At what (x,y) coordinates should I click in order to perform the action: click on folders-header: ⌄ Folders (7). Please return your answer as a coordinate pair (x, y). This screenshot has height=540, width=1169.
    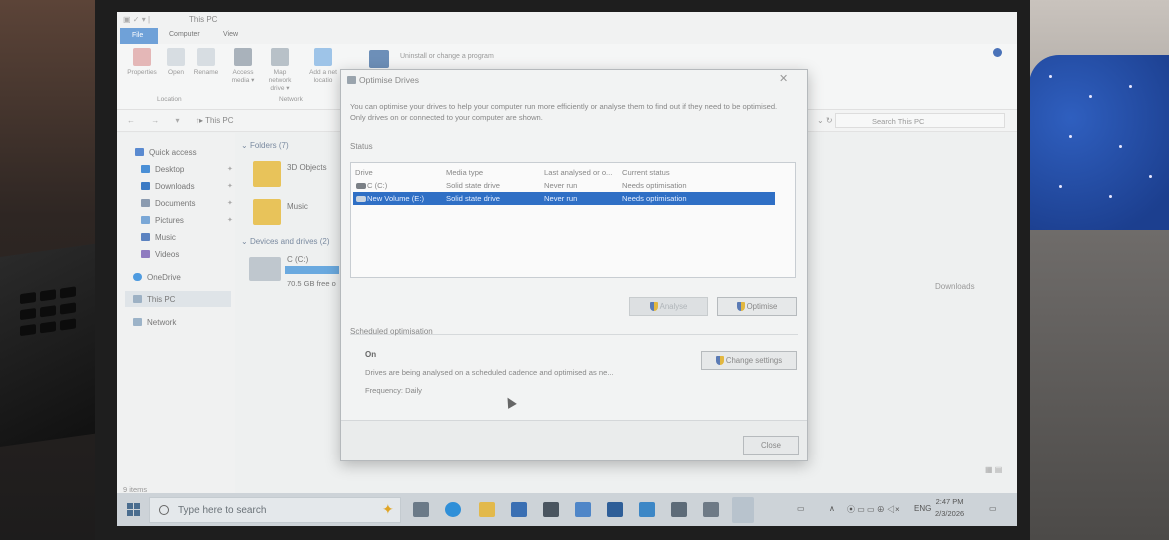
    Looking at the image, I should click on (265, 145).